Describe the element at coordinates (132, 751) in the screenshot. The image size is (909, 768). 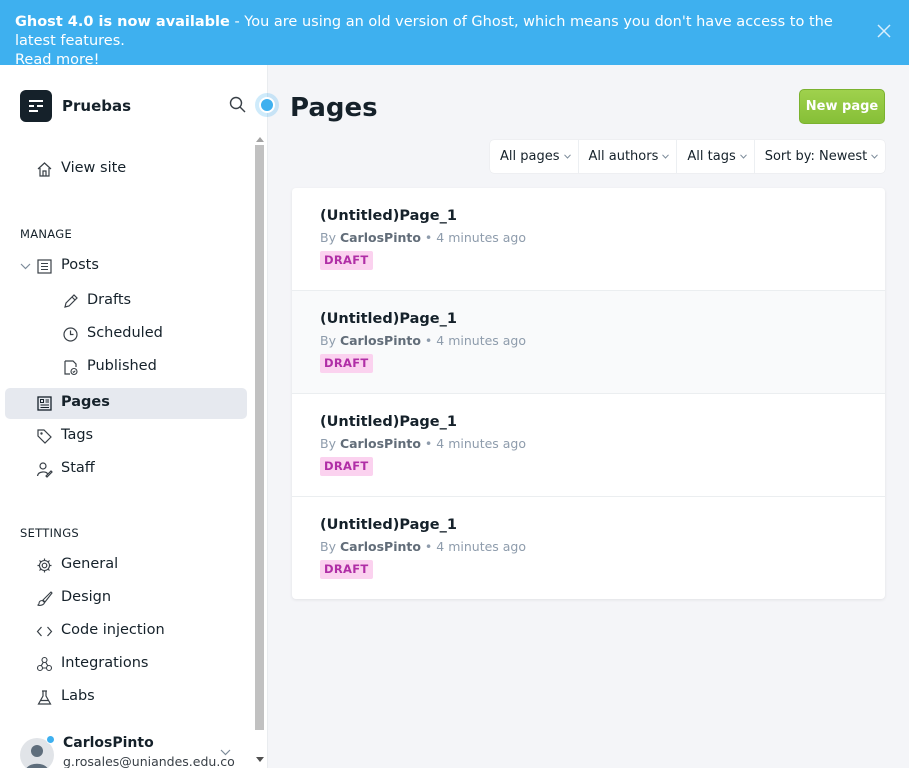
I see `user-menu: CarlosPinto g.rosales@uniandes.edu.co` at that location.